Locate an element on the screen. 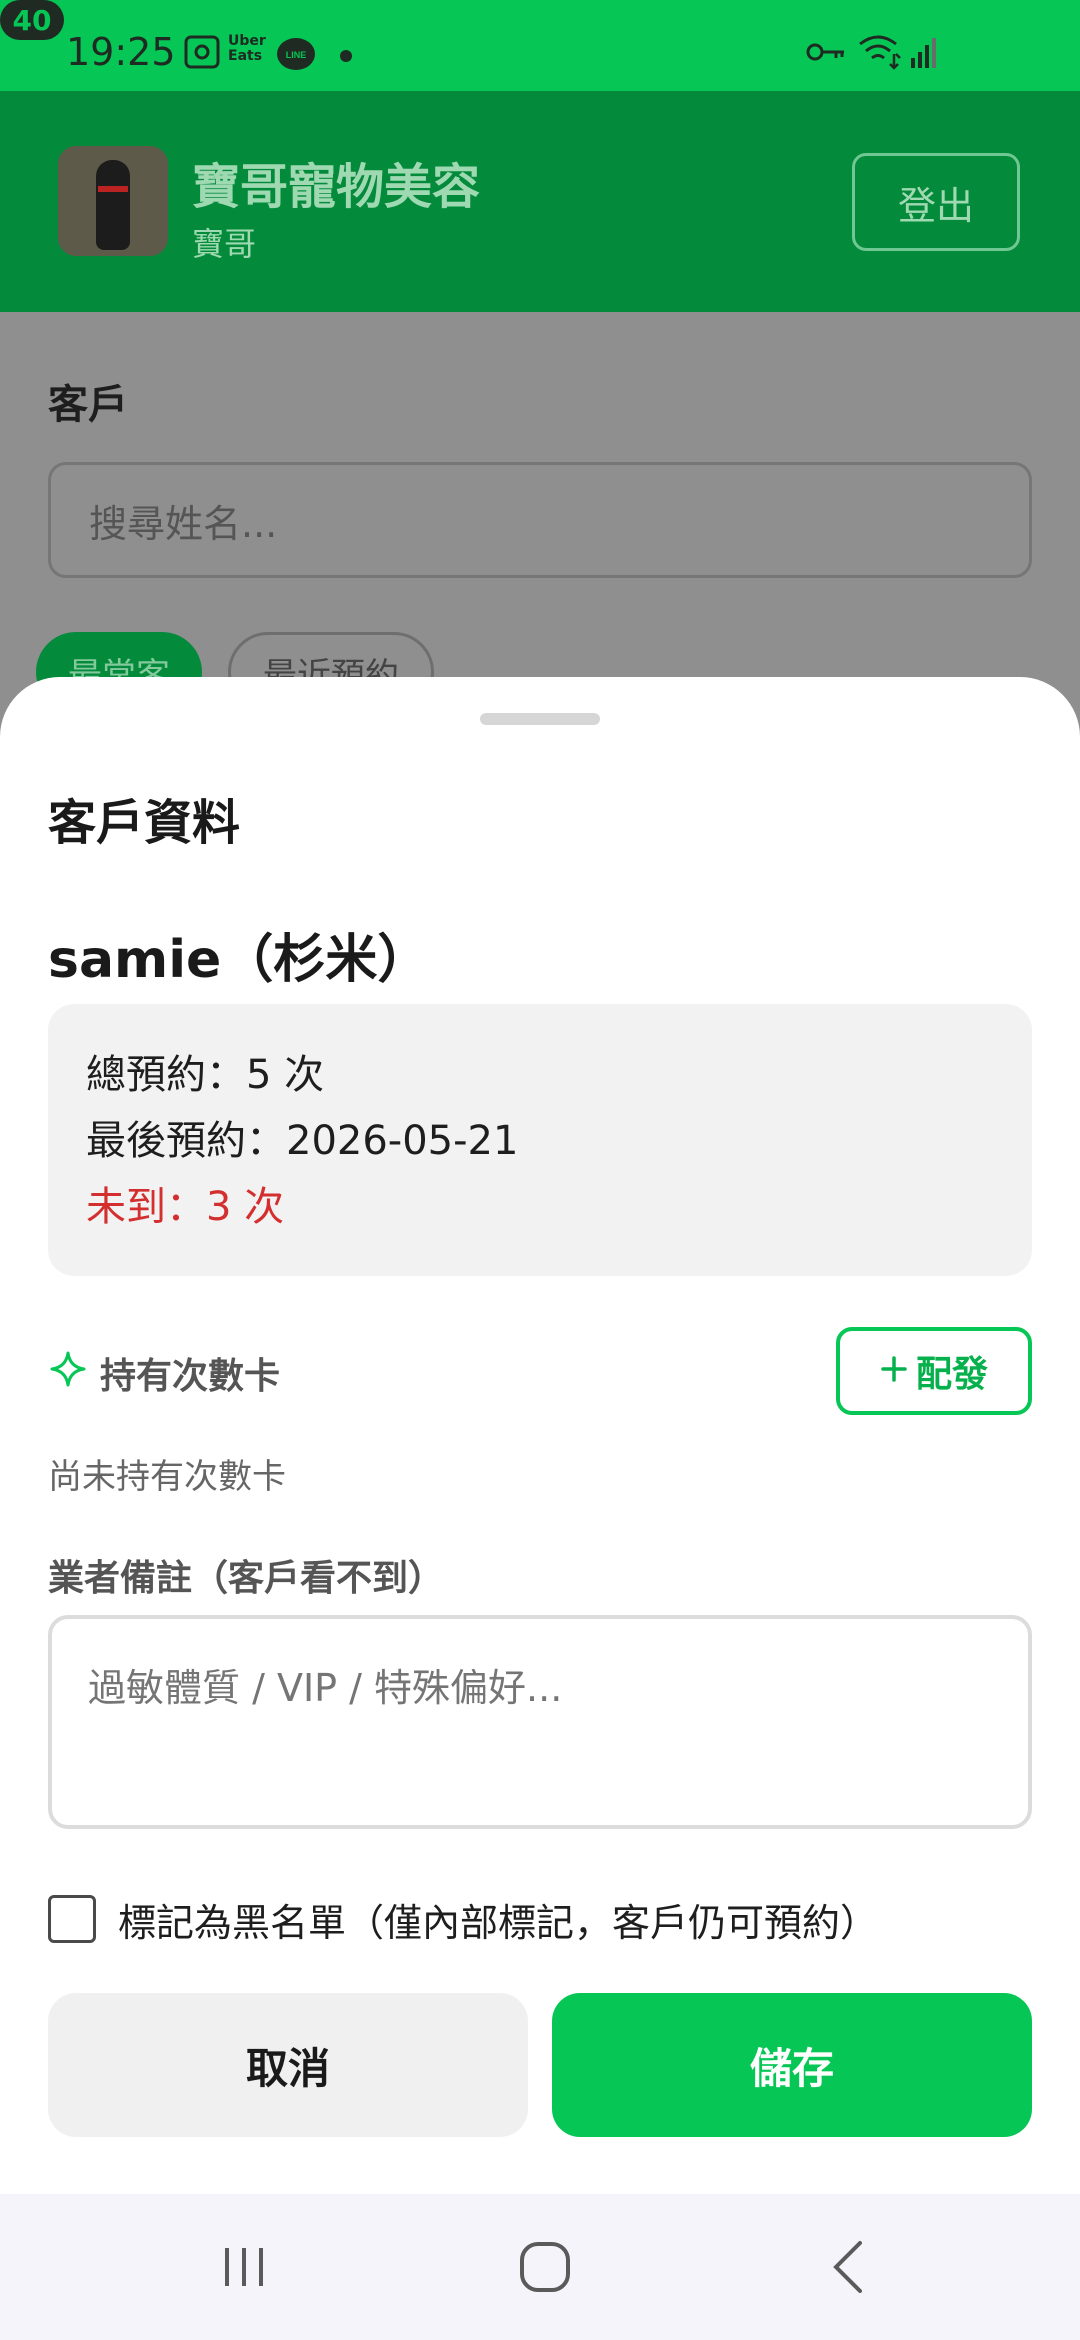 Image resolution: width=1080 pixels, height=2340 pixels. blacklist-label: 標記為黑名單（僅內部標記，客戶仍可預約） is located at coordinates (498, 1922).